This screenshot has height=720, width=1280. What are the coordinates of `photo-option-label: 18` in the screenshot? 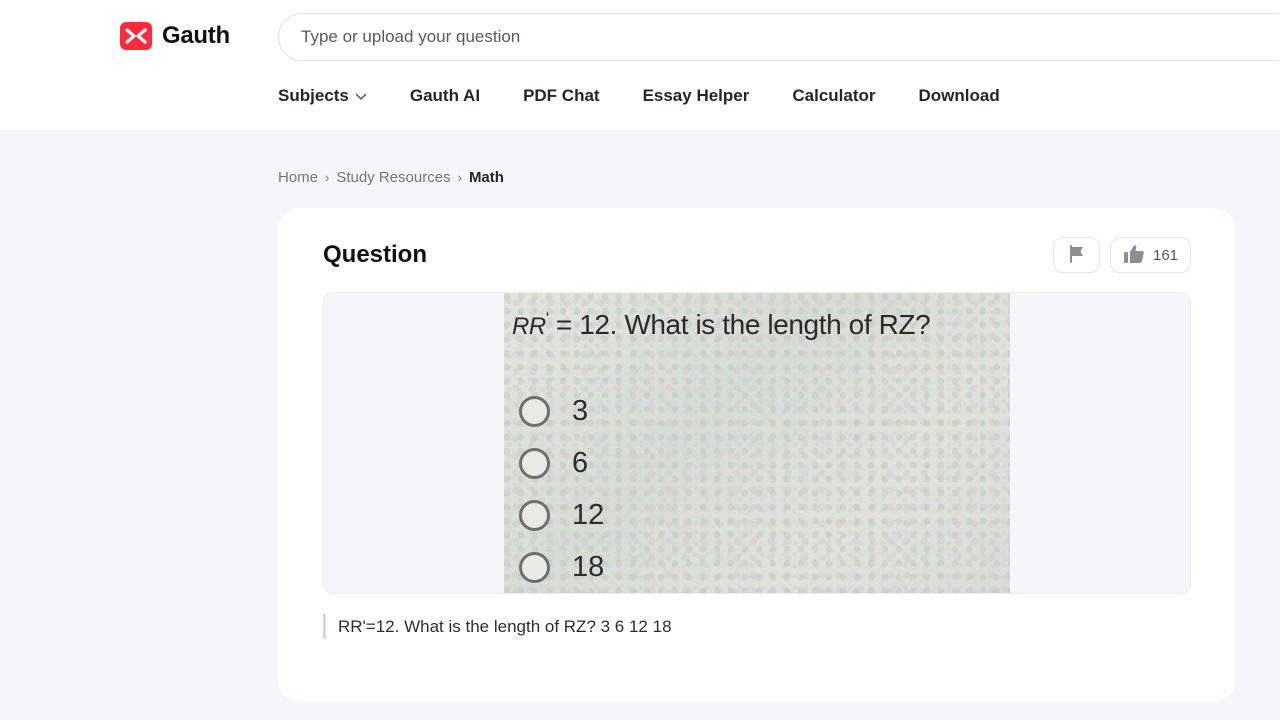 It's located at (588, 567).